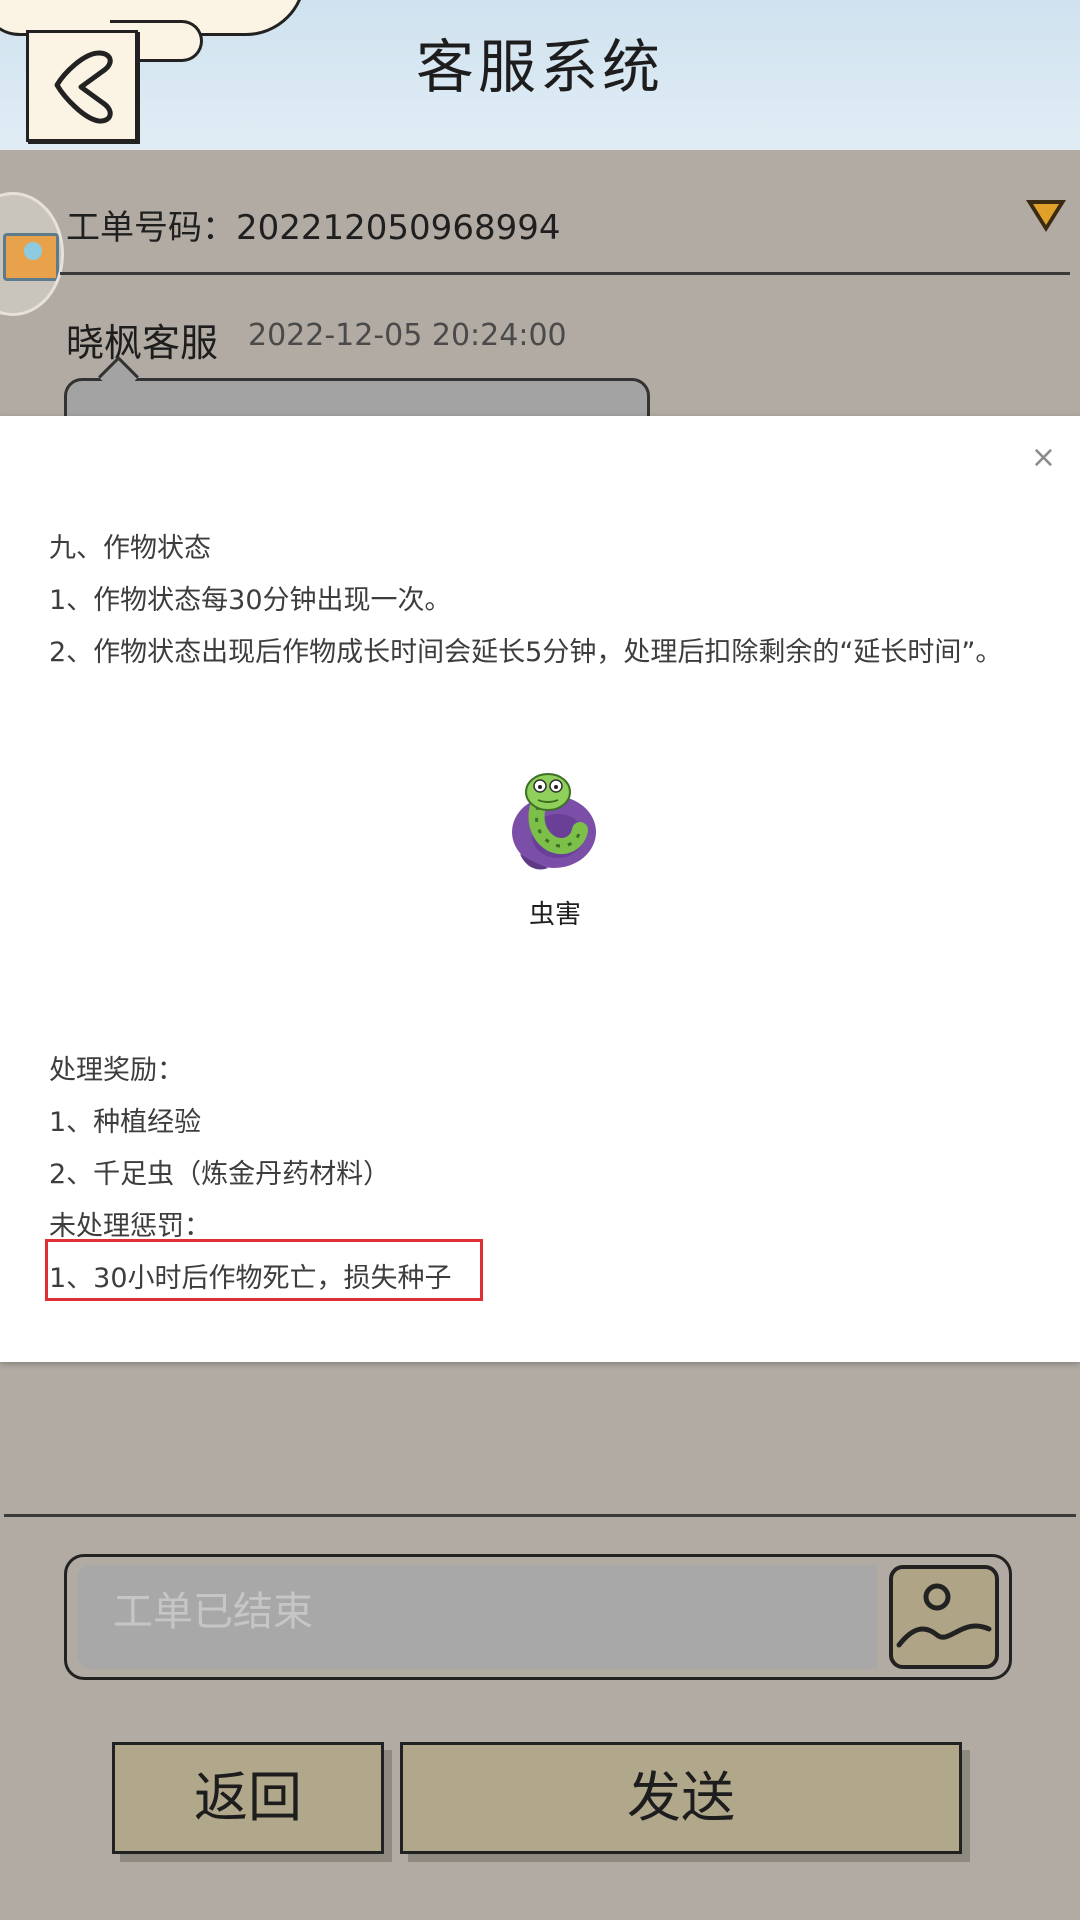 The image size is (1080, 1920). What do you see at coordinates (213, 1612) in the screenshot?
I see `input-placeholder: 工单已结束` at bounding box center [213, 1612].